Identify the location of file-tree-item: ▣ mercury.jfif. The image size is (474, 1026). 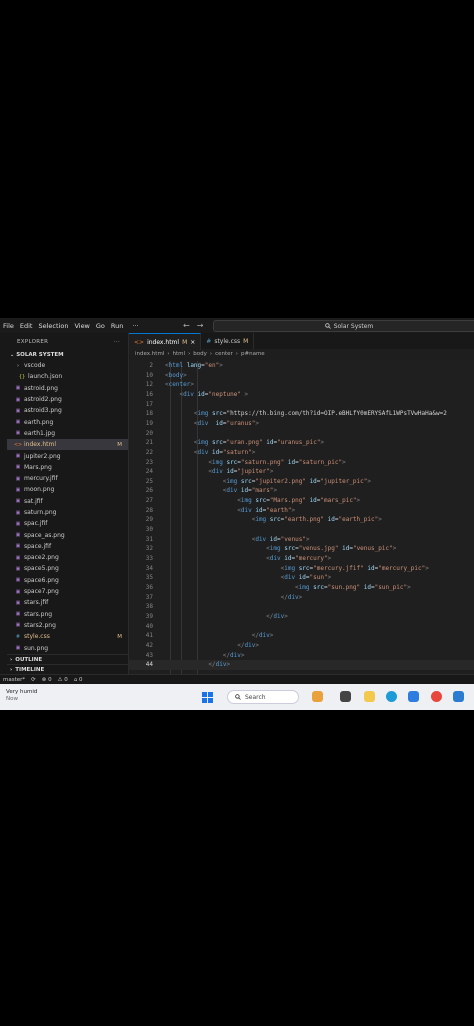
(67, 478).